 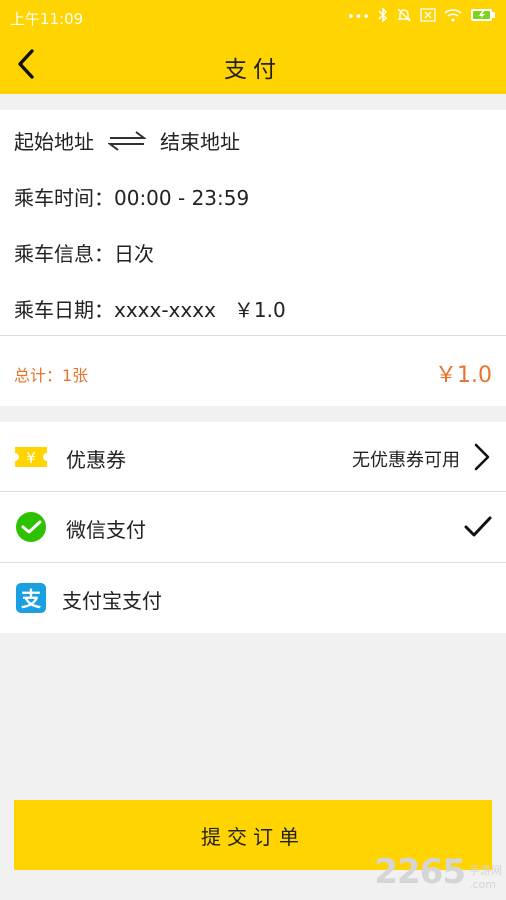 What do you see at coordinates (482, 884) in the screenshot?
I see `watermark-line2: .com` at bounding box center [482, 884].